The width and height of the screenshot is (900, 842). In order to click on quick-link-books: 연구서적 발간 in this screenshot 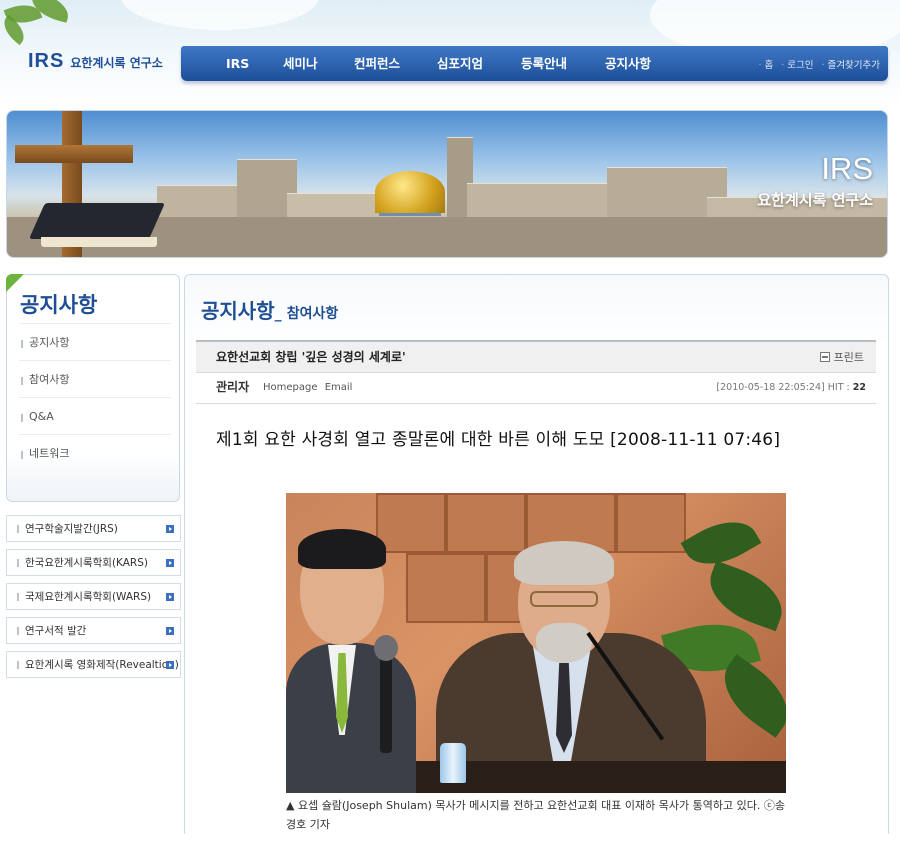, I will do `click(93, 630)`.